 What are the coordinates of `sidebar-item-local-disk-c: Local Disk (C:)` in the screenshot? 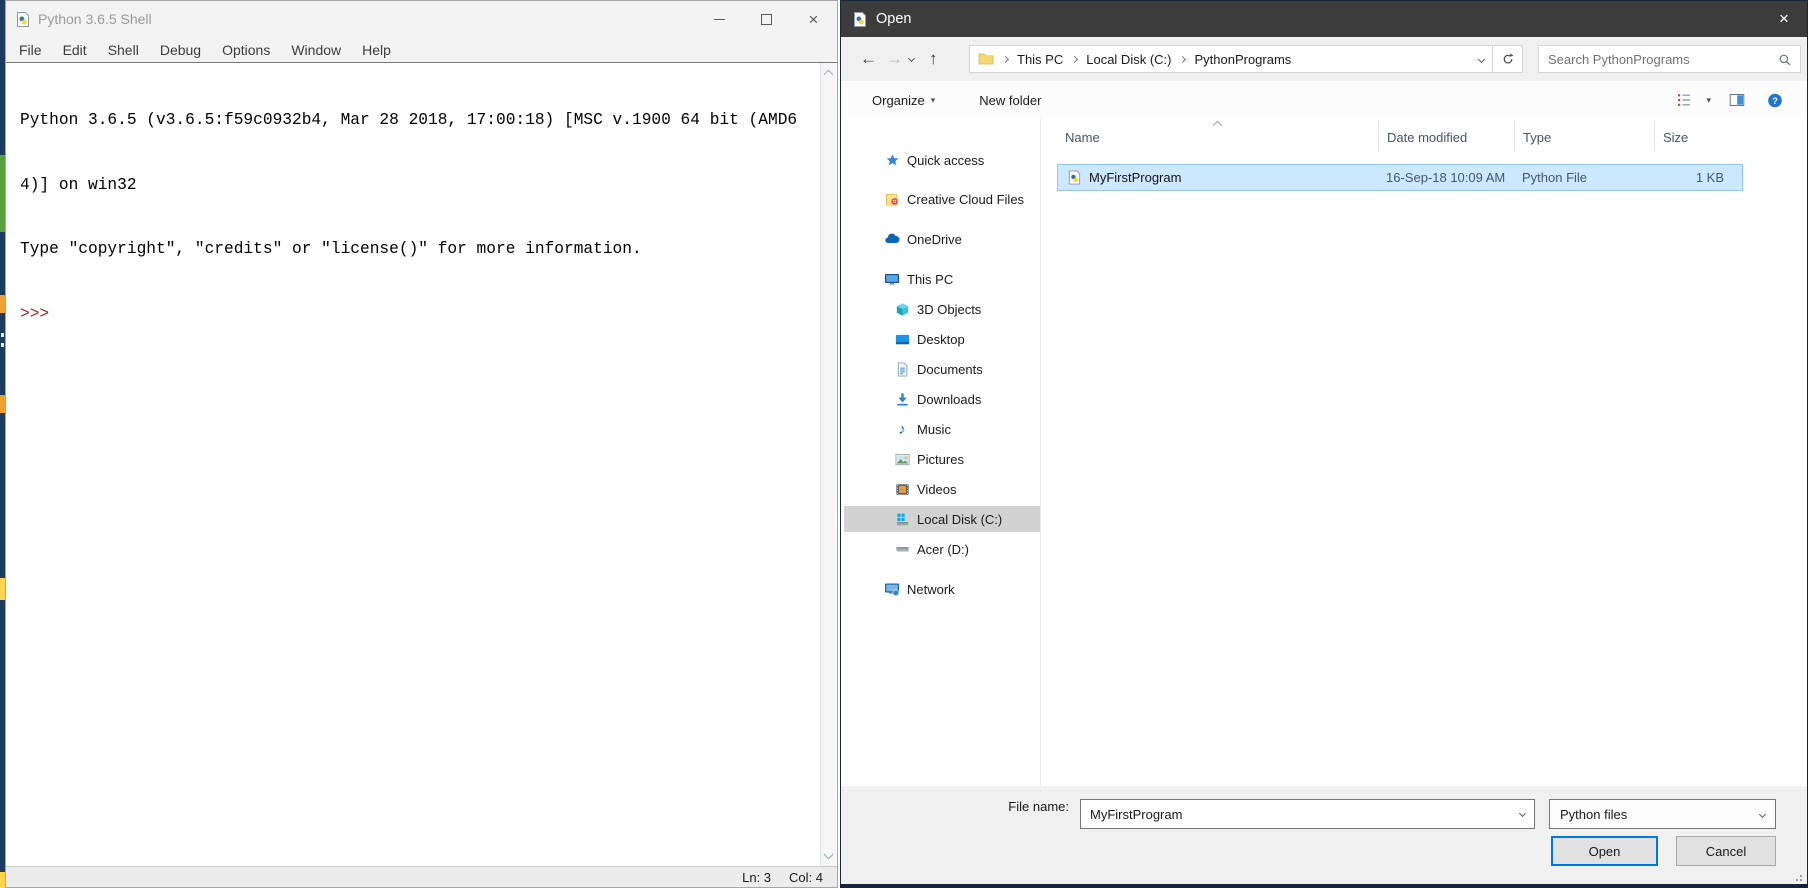 It's located at (942, 519).